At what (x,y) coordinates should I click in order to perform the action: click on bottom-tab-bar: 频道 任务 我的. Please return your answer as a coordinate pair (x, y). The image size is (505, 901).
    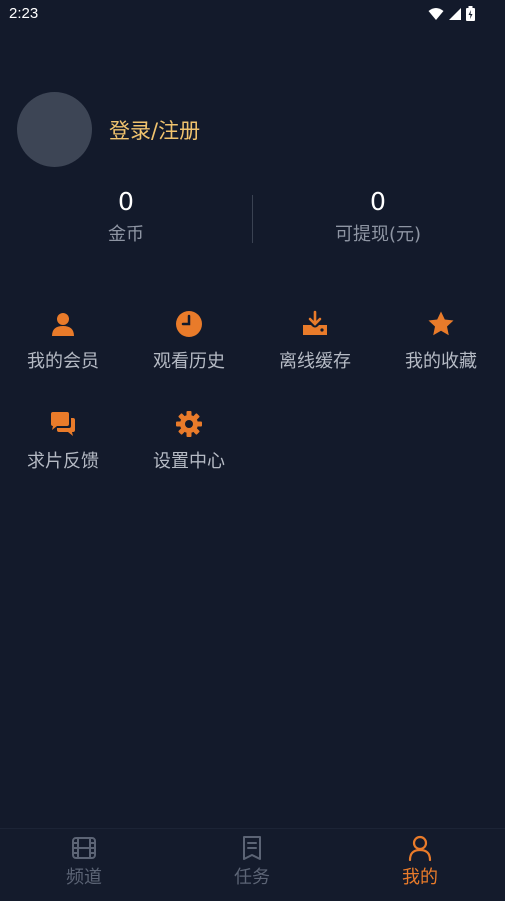
    Looking at the image, I should click on (252, 864).